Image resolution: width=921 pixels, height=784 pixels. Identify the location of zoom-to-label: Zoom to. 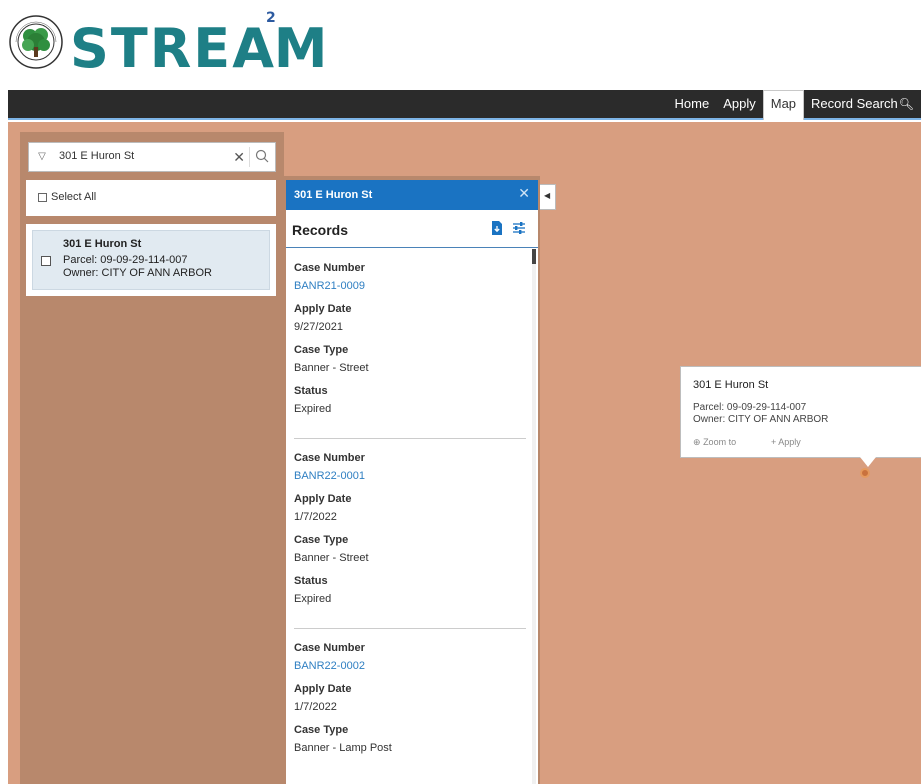
(720, 442).